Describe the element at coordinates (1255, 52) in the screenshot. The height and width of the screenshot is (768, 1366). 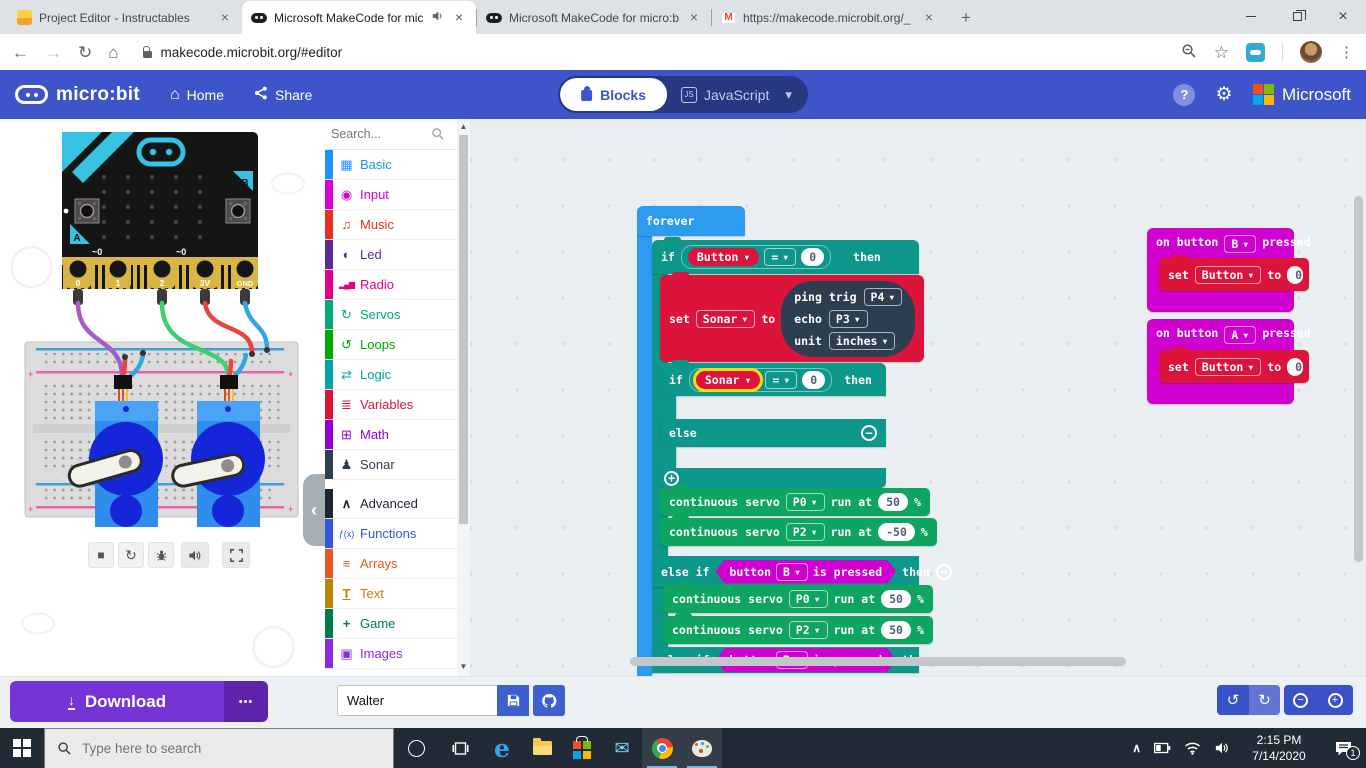
I see `extension-icon` at that location.